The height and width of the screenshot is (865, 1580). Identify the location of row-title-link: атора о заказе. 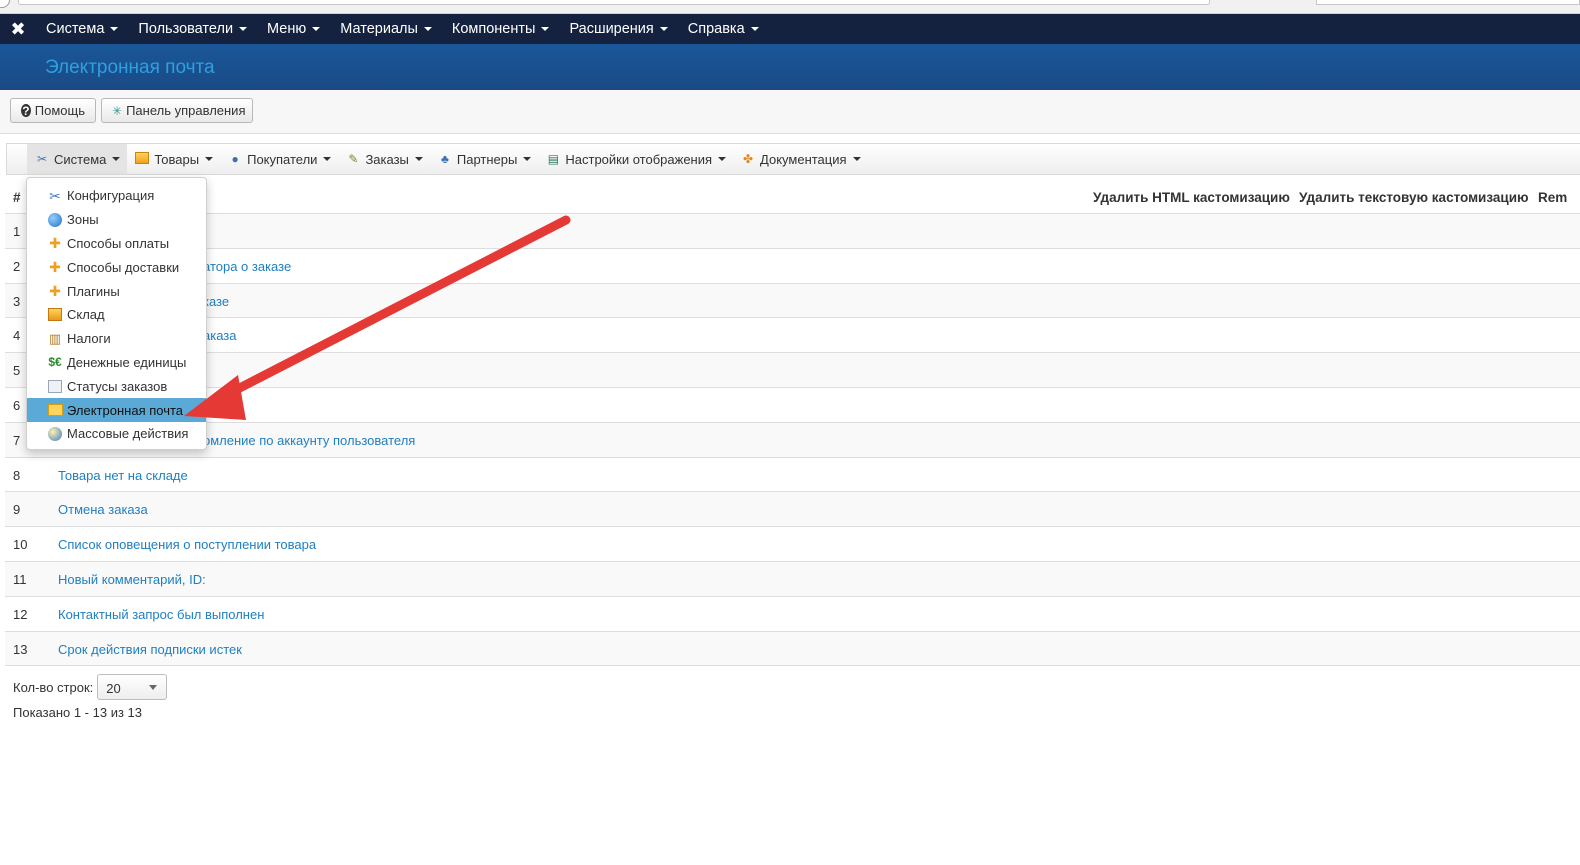
(247, 266).